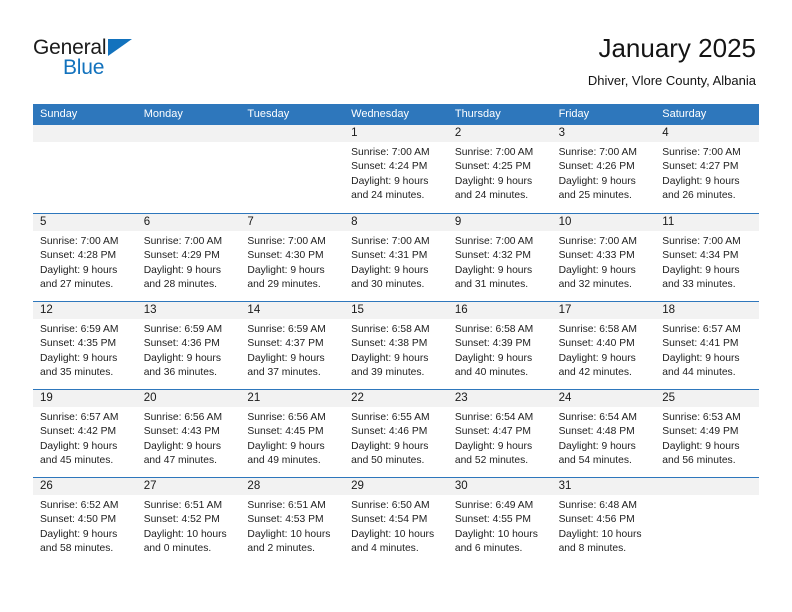 The width and height of the screenshot is (792, 612). Describe the element at coordinates (488, 548) in the screenshot. I see `daylight-text-line2: and 6 minutes.` at that location.